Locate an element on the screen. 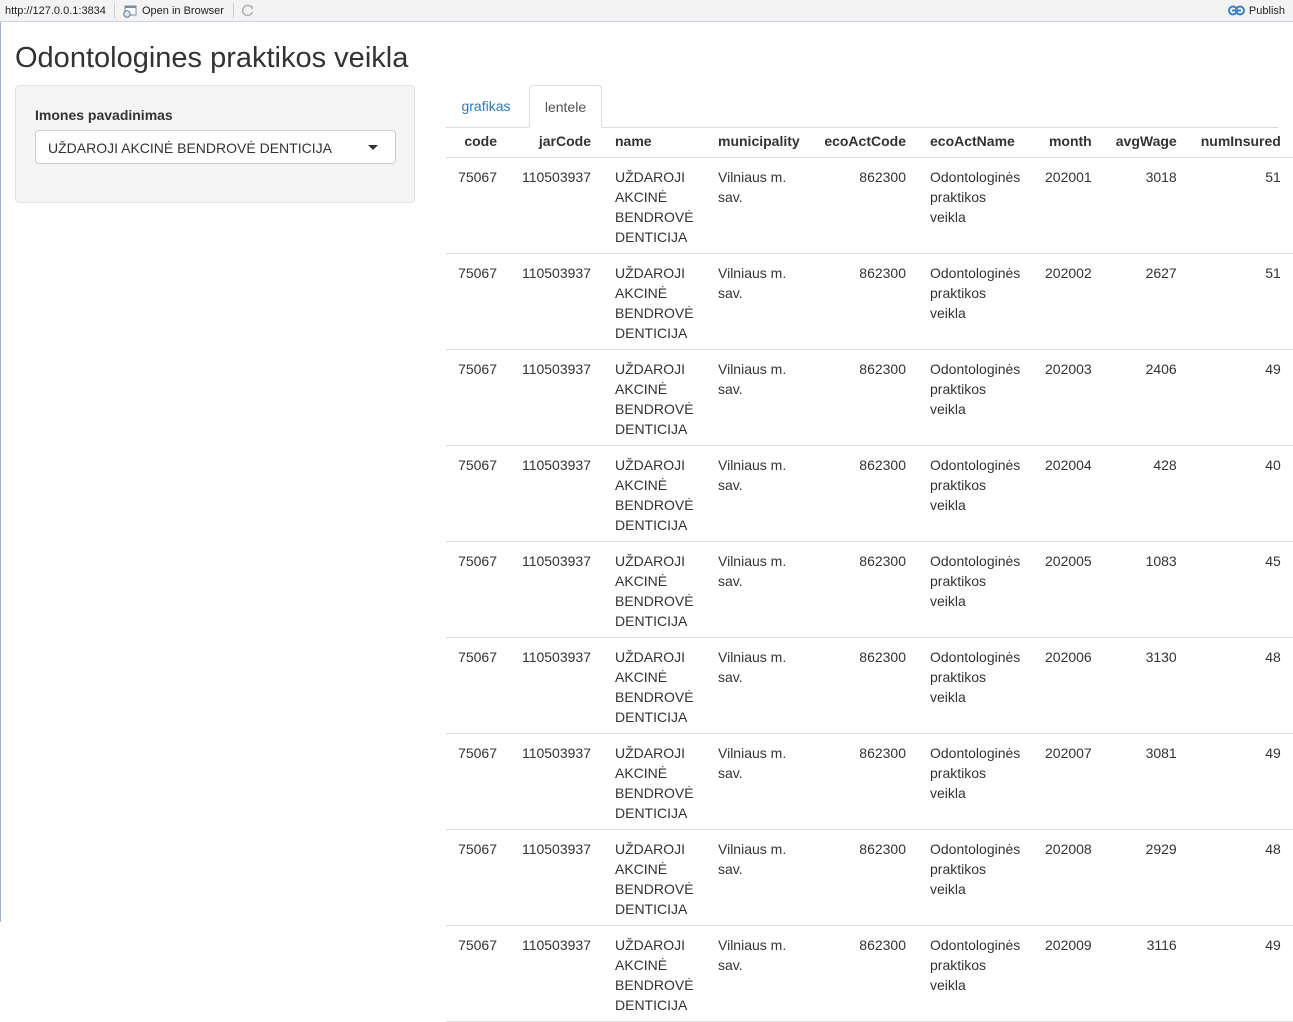  column-header-ecoactname: ecoActName is located at coordinates (975, 142).